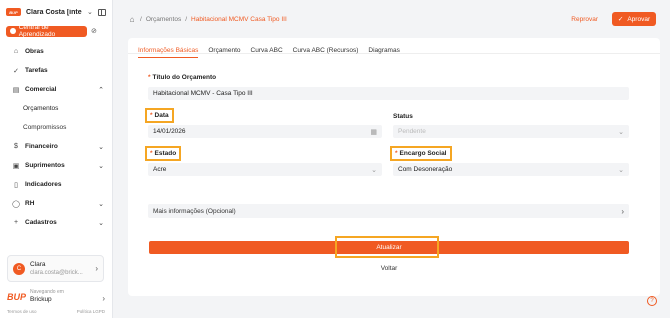  I want to click on sidebar-item-tarefas: ✓ Tarefas, so click(56, 70).